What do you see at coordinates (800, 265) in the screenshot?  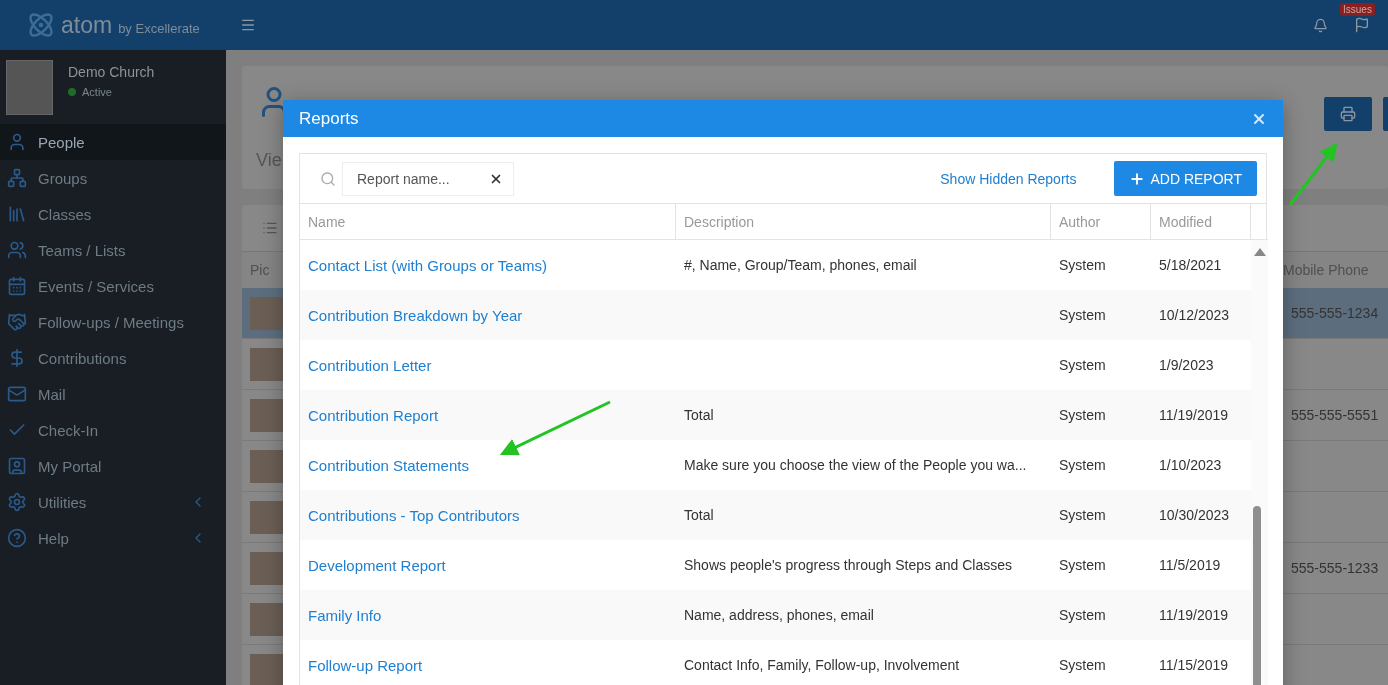 I see `description-cell: #, Name, Group/Team, phones, email` at bounding box center [800, 265].